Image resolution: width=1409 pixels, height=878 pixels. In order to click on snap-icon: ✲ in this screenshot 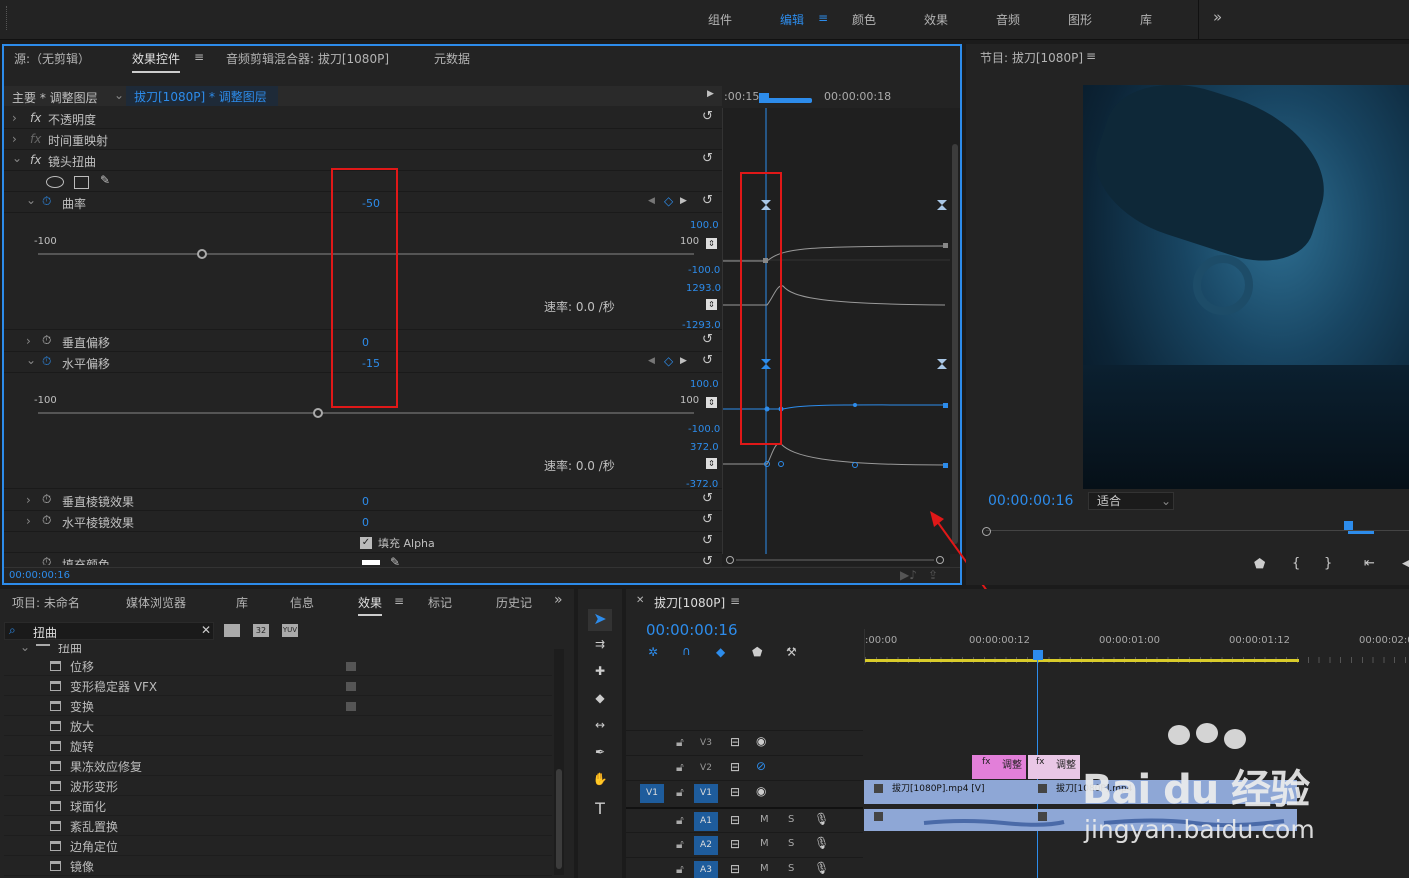, I will do `click(653, 652)`.